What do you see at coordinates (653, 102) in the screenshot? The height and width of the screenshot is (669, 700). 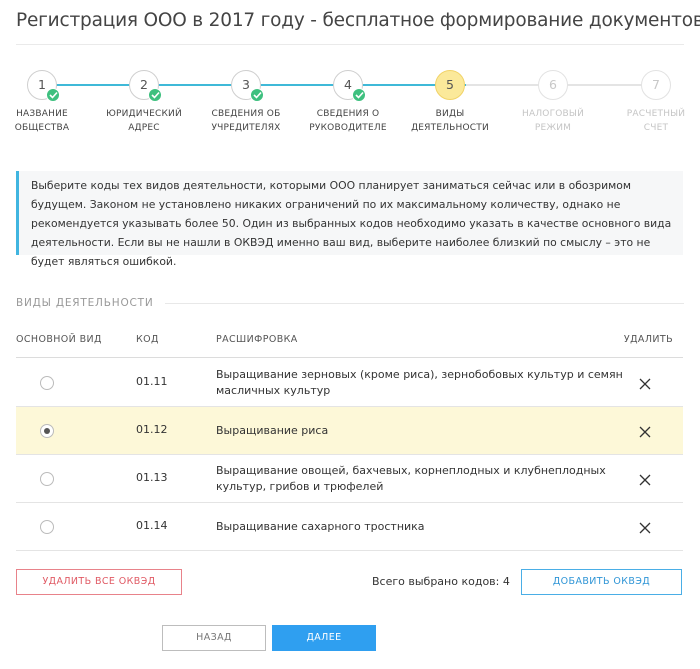 I see `step-7: 7 РАСЧЕТНЫЙ СЧЕТ` at bounding box center [653, 102].